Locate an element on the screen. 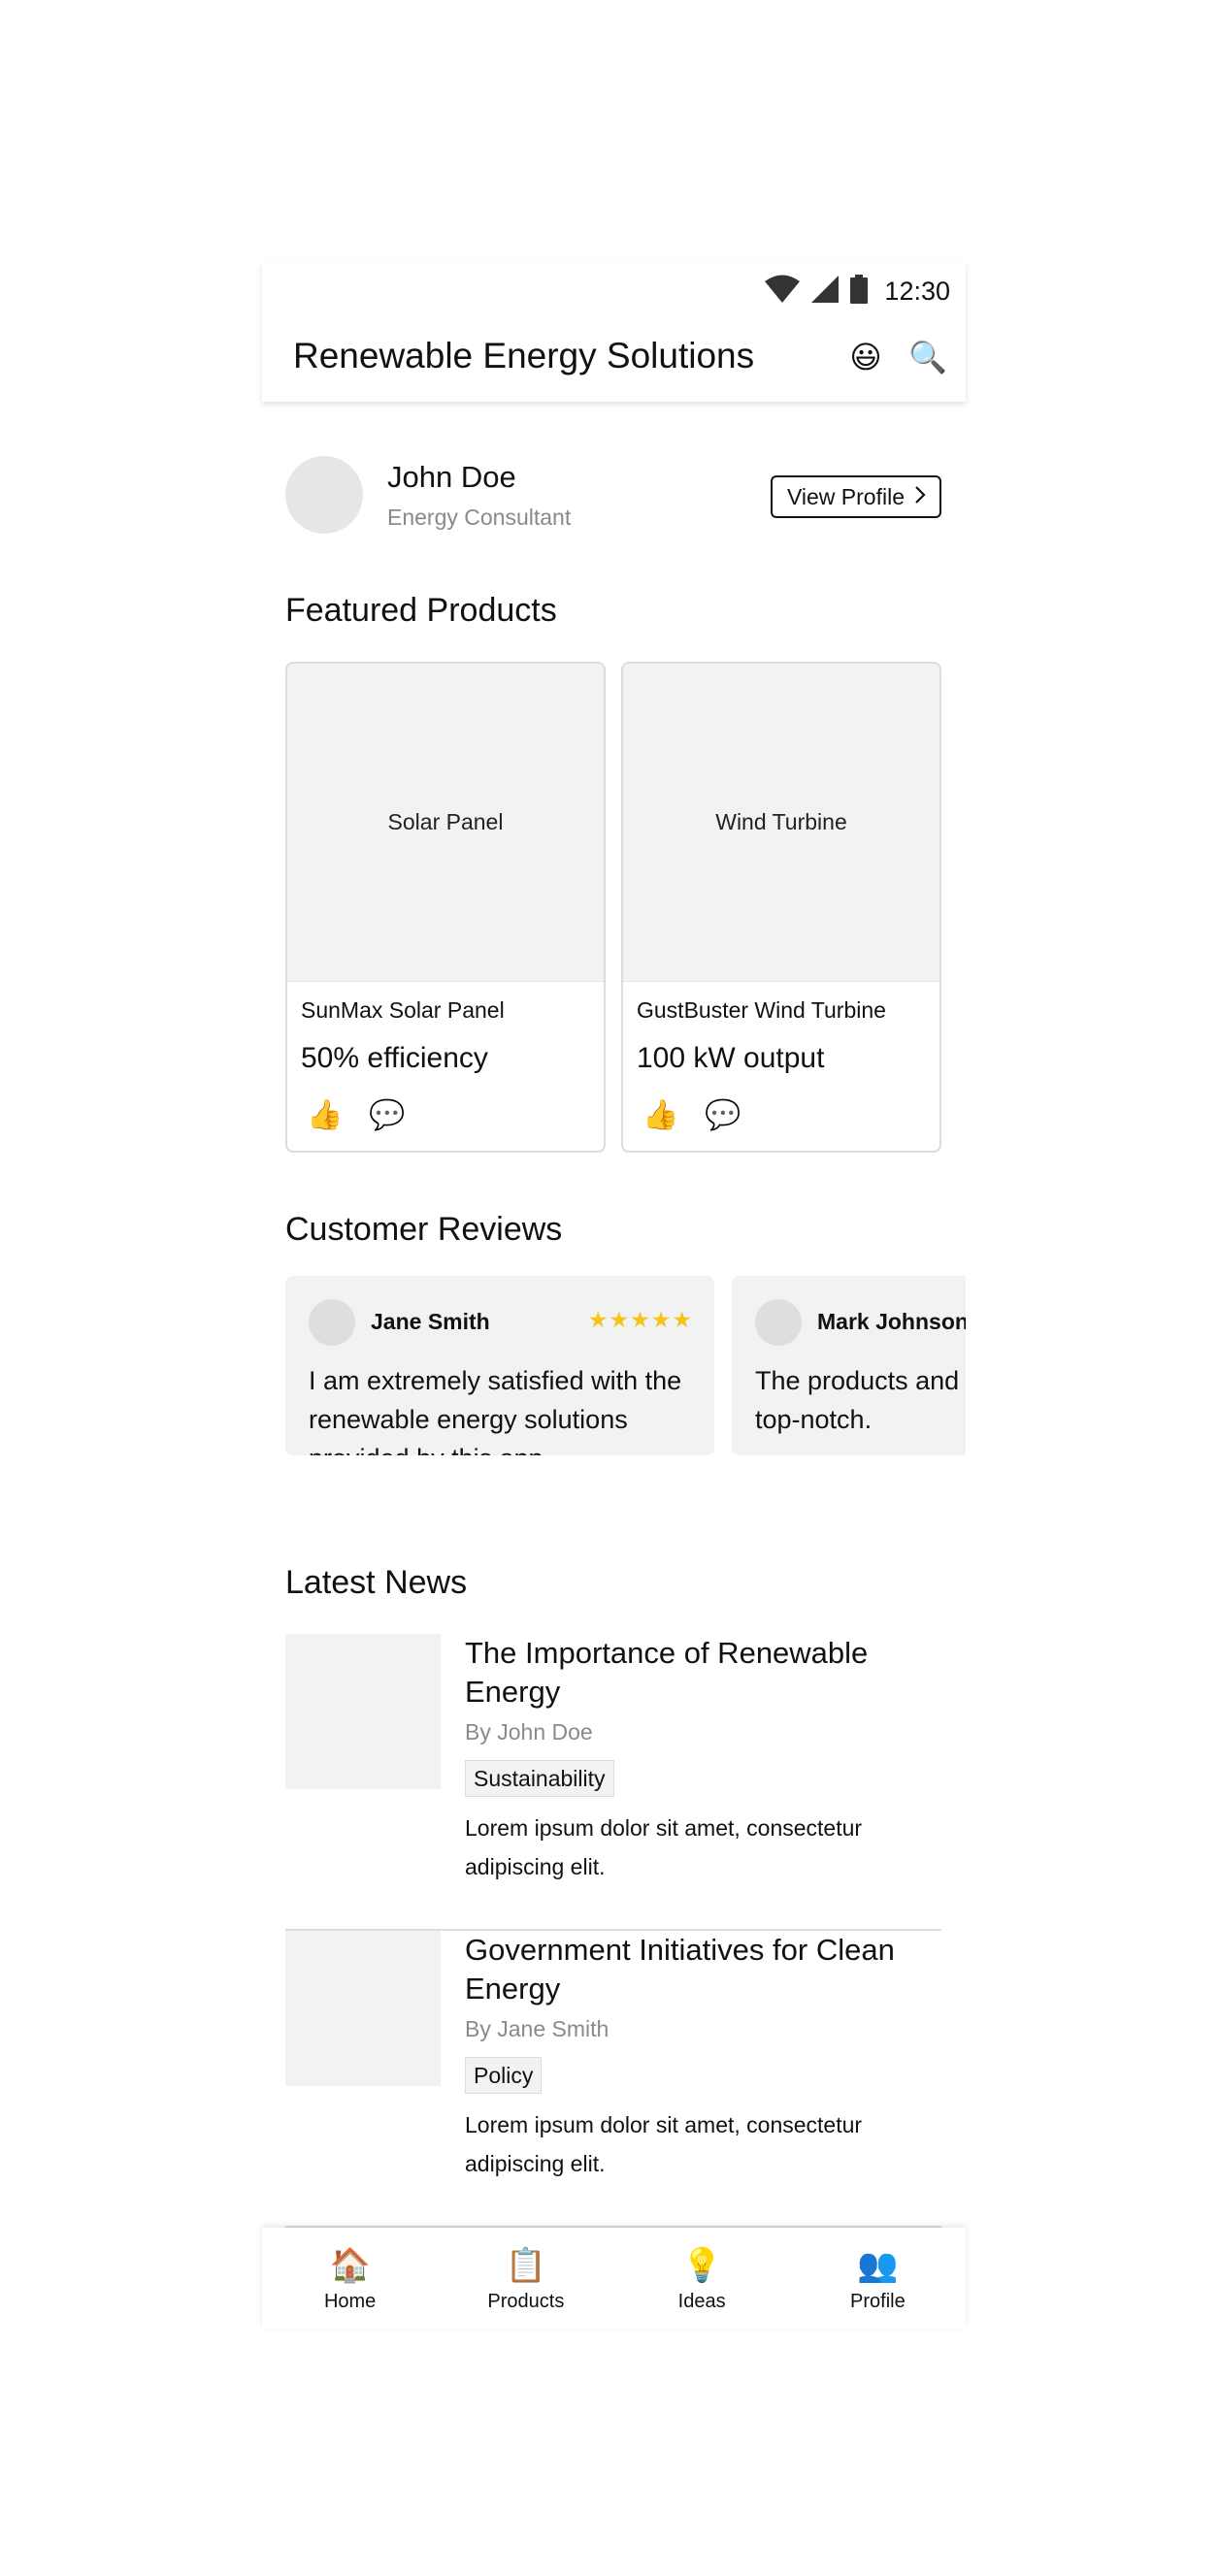 Image resolution: width=1219 pixels, height=2576 pixels. product-image: Wind Turbine is located at coordinates (781, 823).